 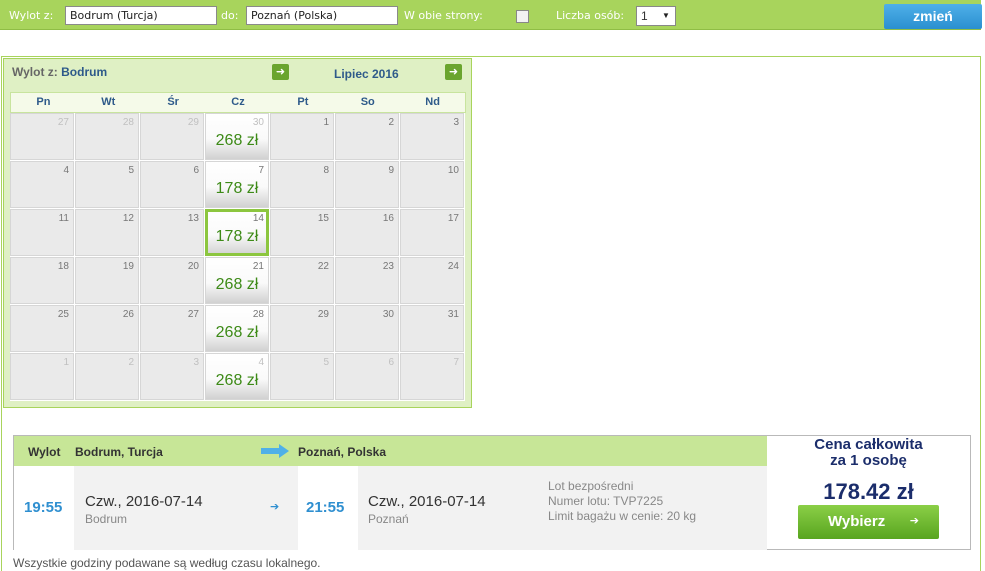 I want to click on day-number: 23, so click(x=388, y=266).